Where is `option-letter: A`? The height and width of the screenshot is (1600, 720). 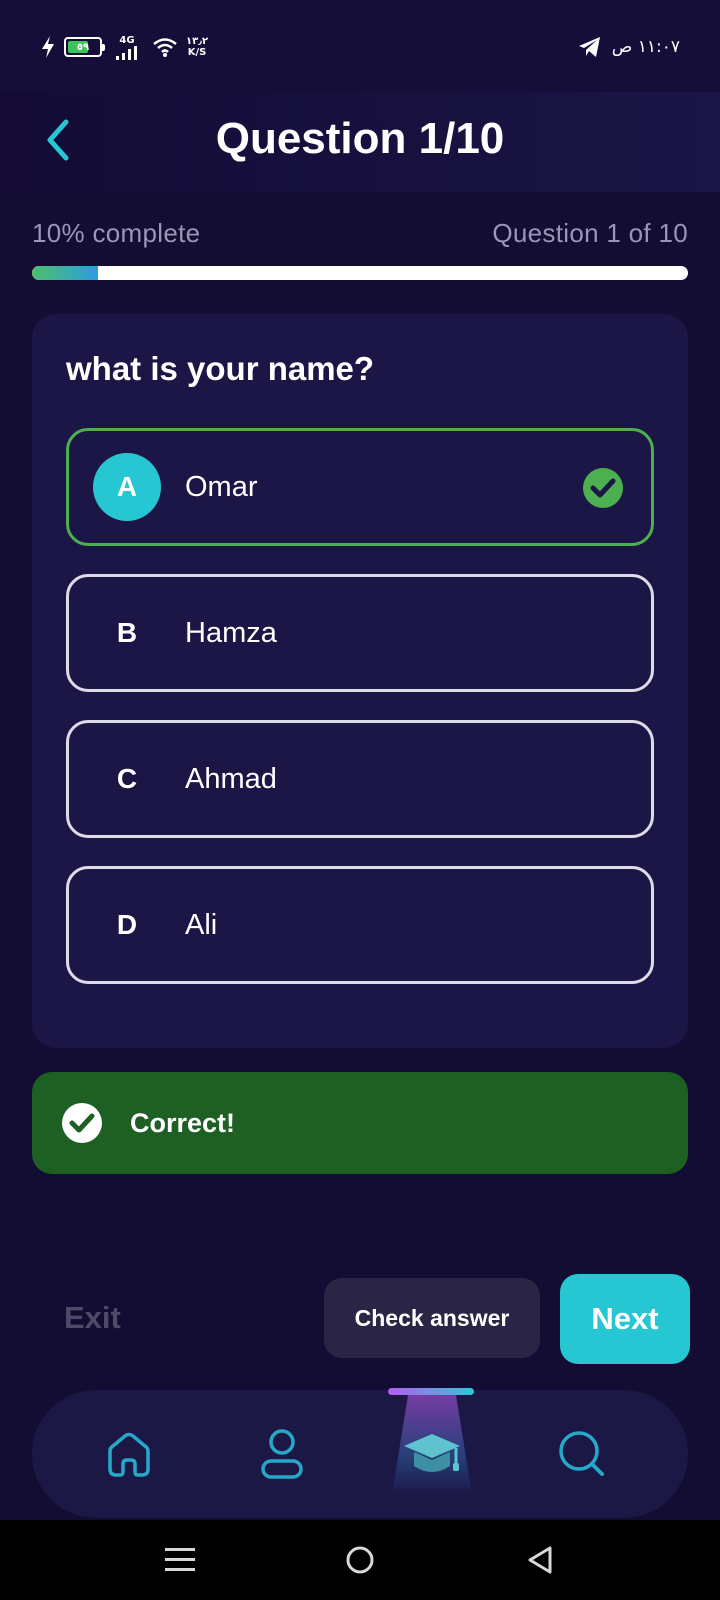
option-letter: A is located at coordinates (127, 487).